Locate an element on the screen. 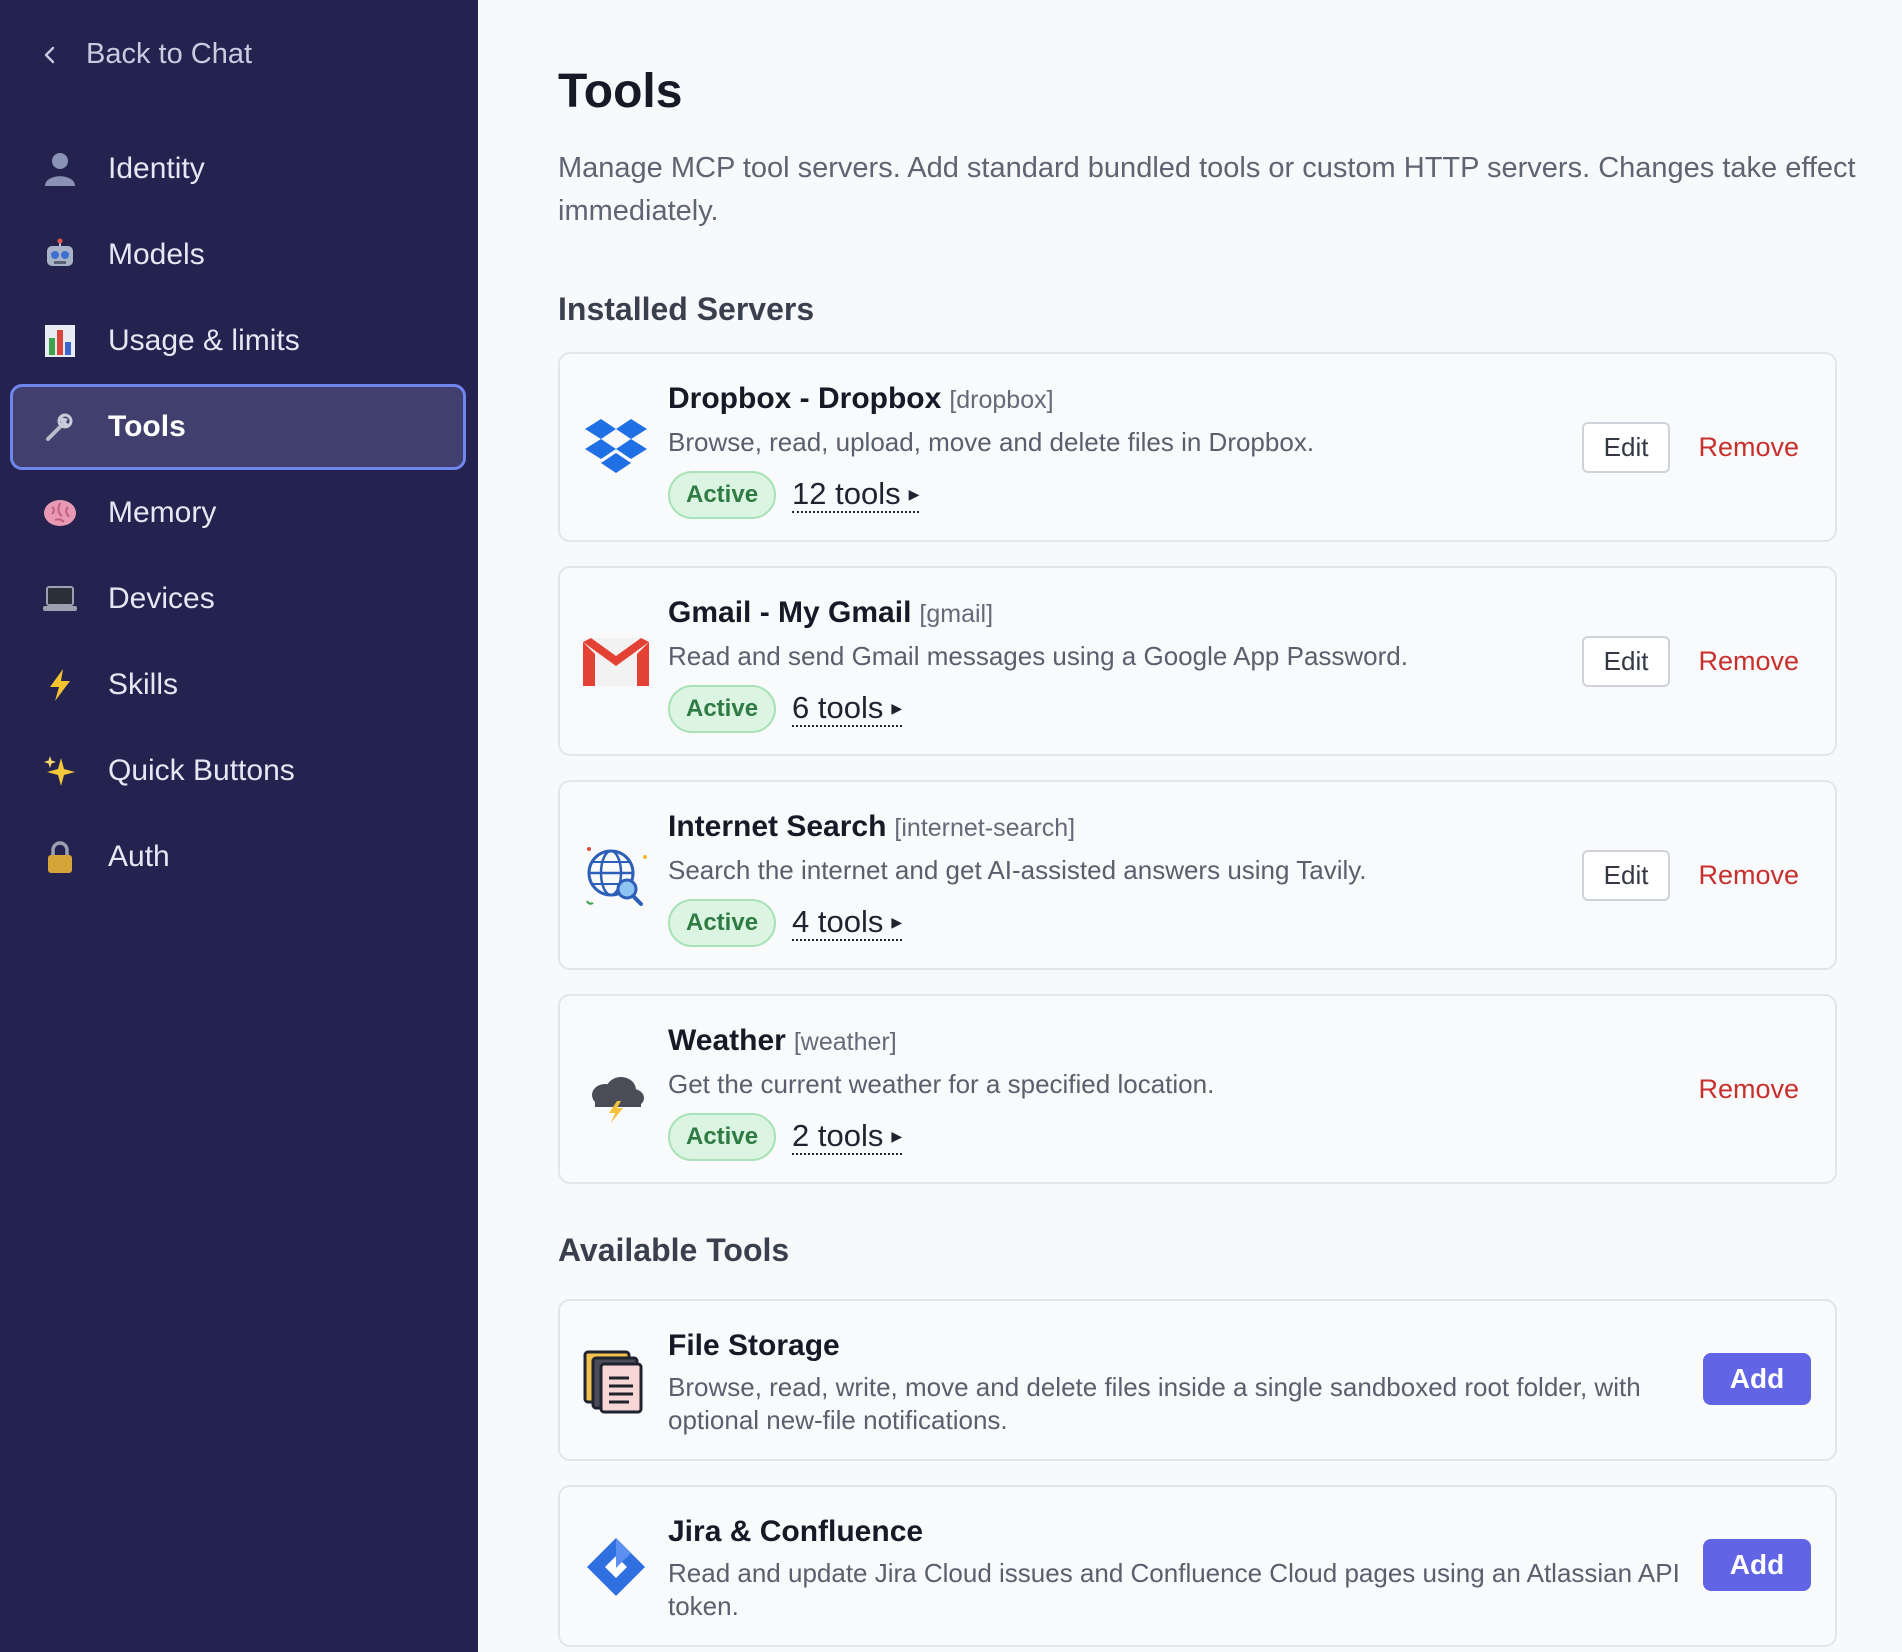 The image size is (1902, 1652). sidebar-item-skills: Skills is located at coordinates (238, 685).